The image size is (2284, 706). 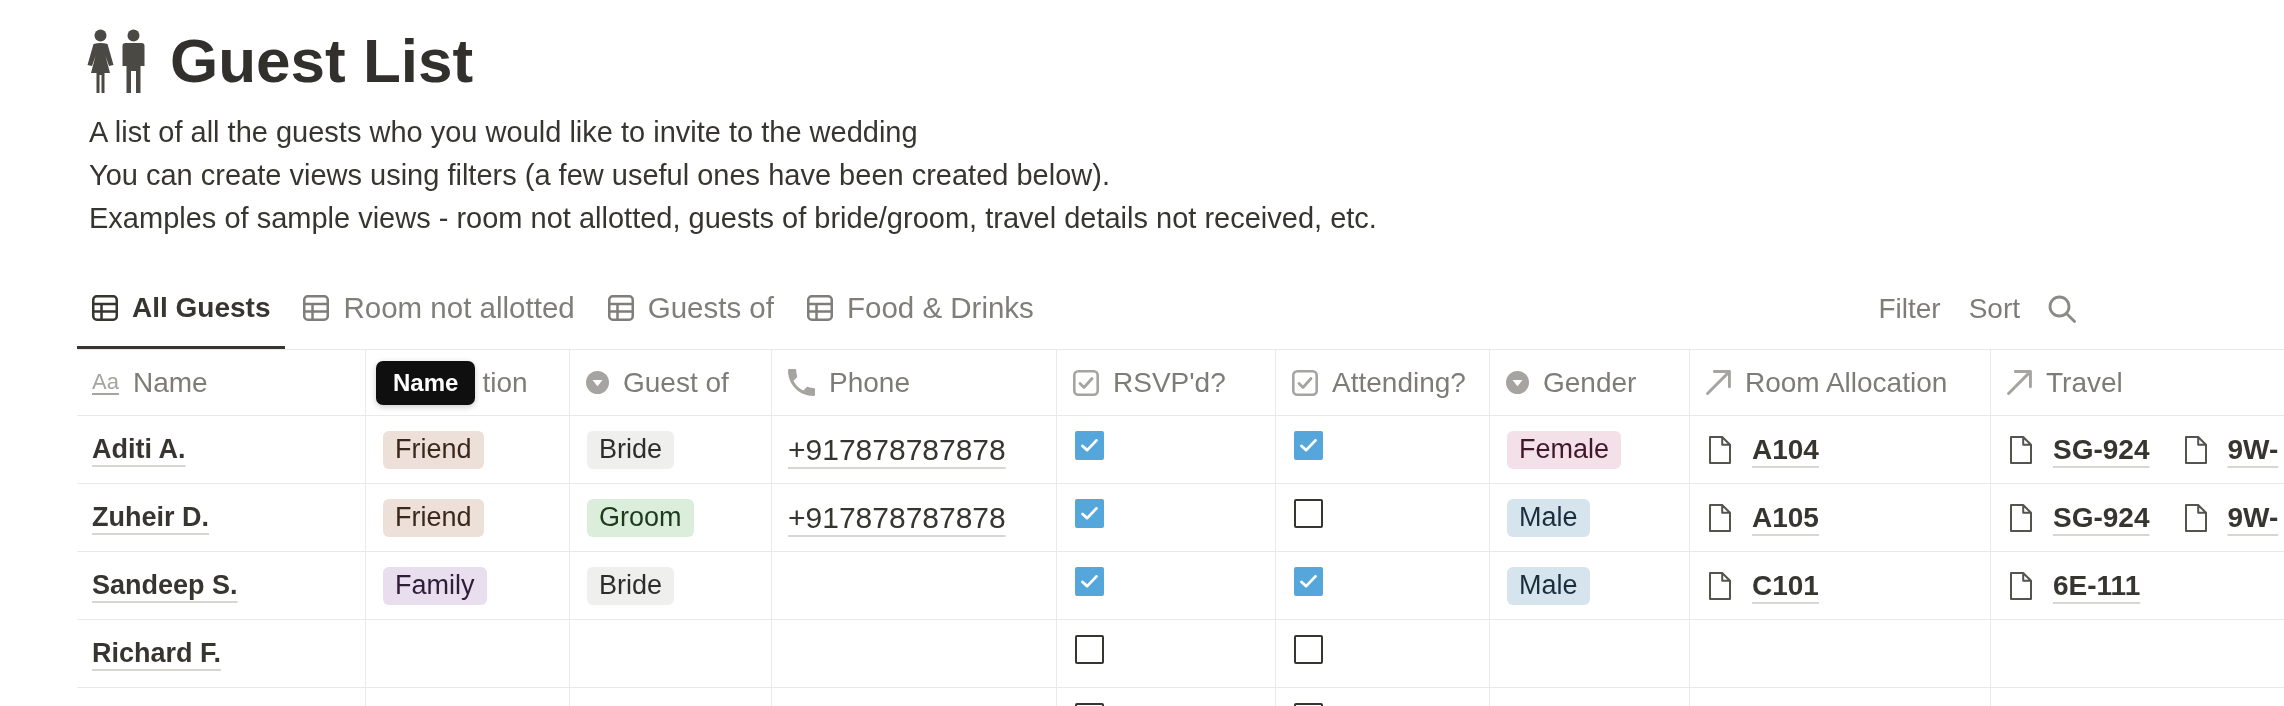 I want to click on view-tab: Room not allotted, so click(x=439, y=312).